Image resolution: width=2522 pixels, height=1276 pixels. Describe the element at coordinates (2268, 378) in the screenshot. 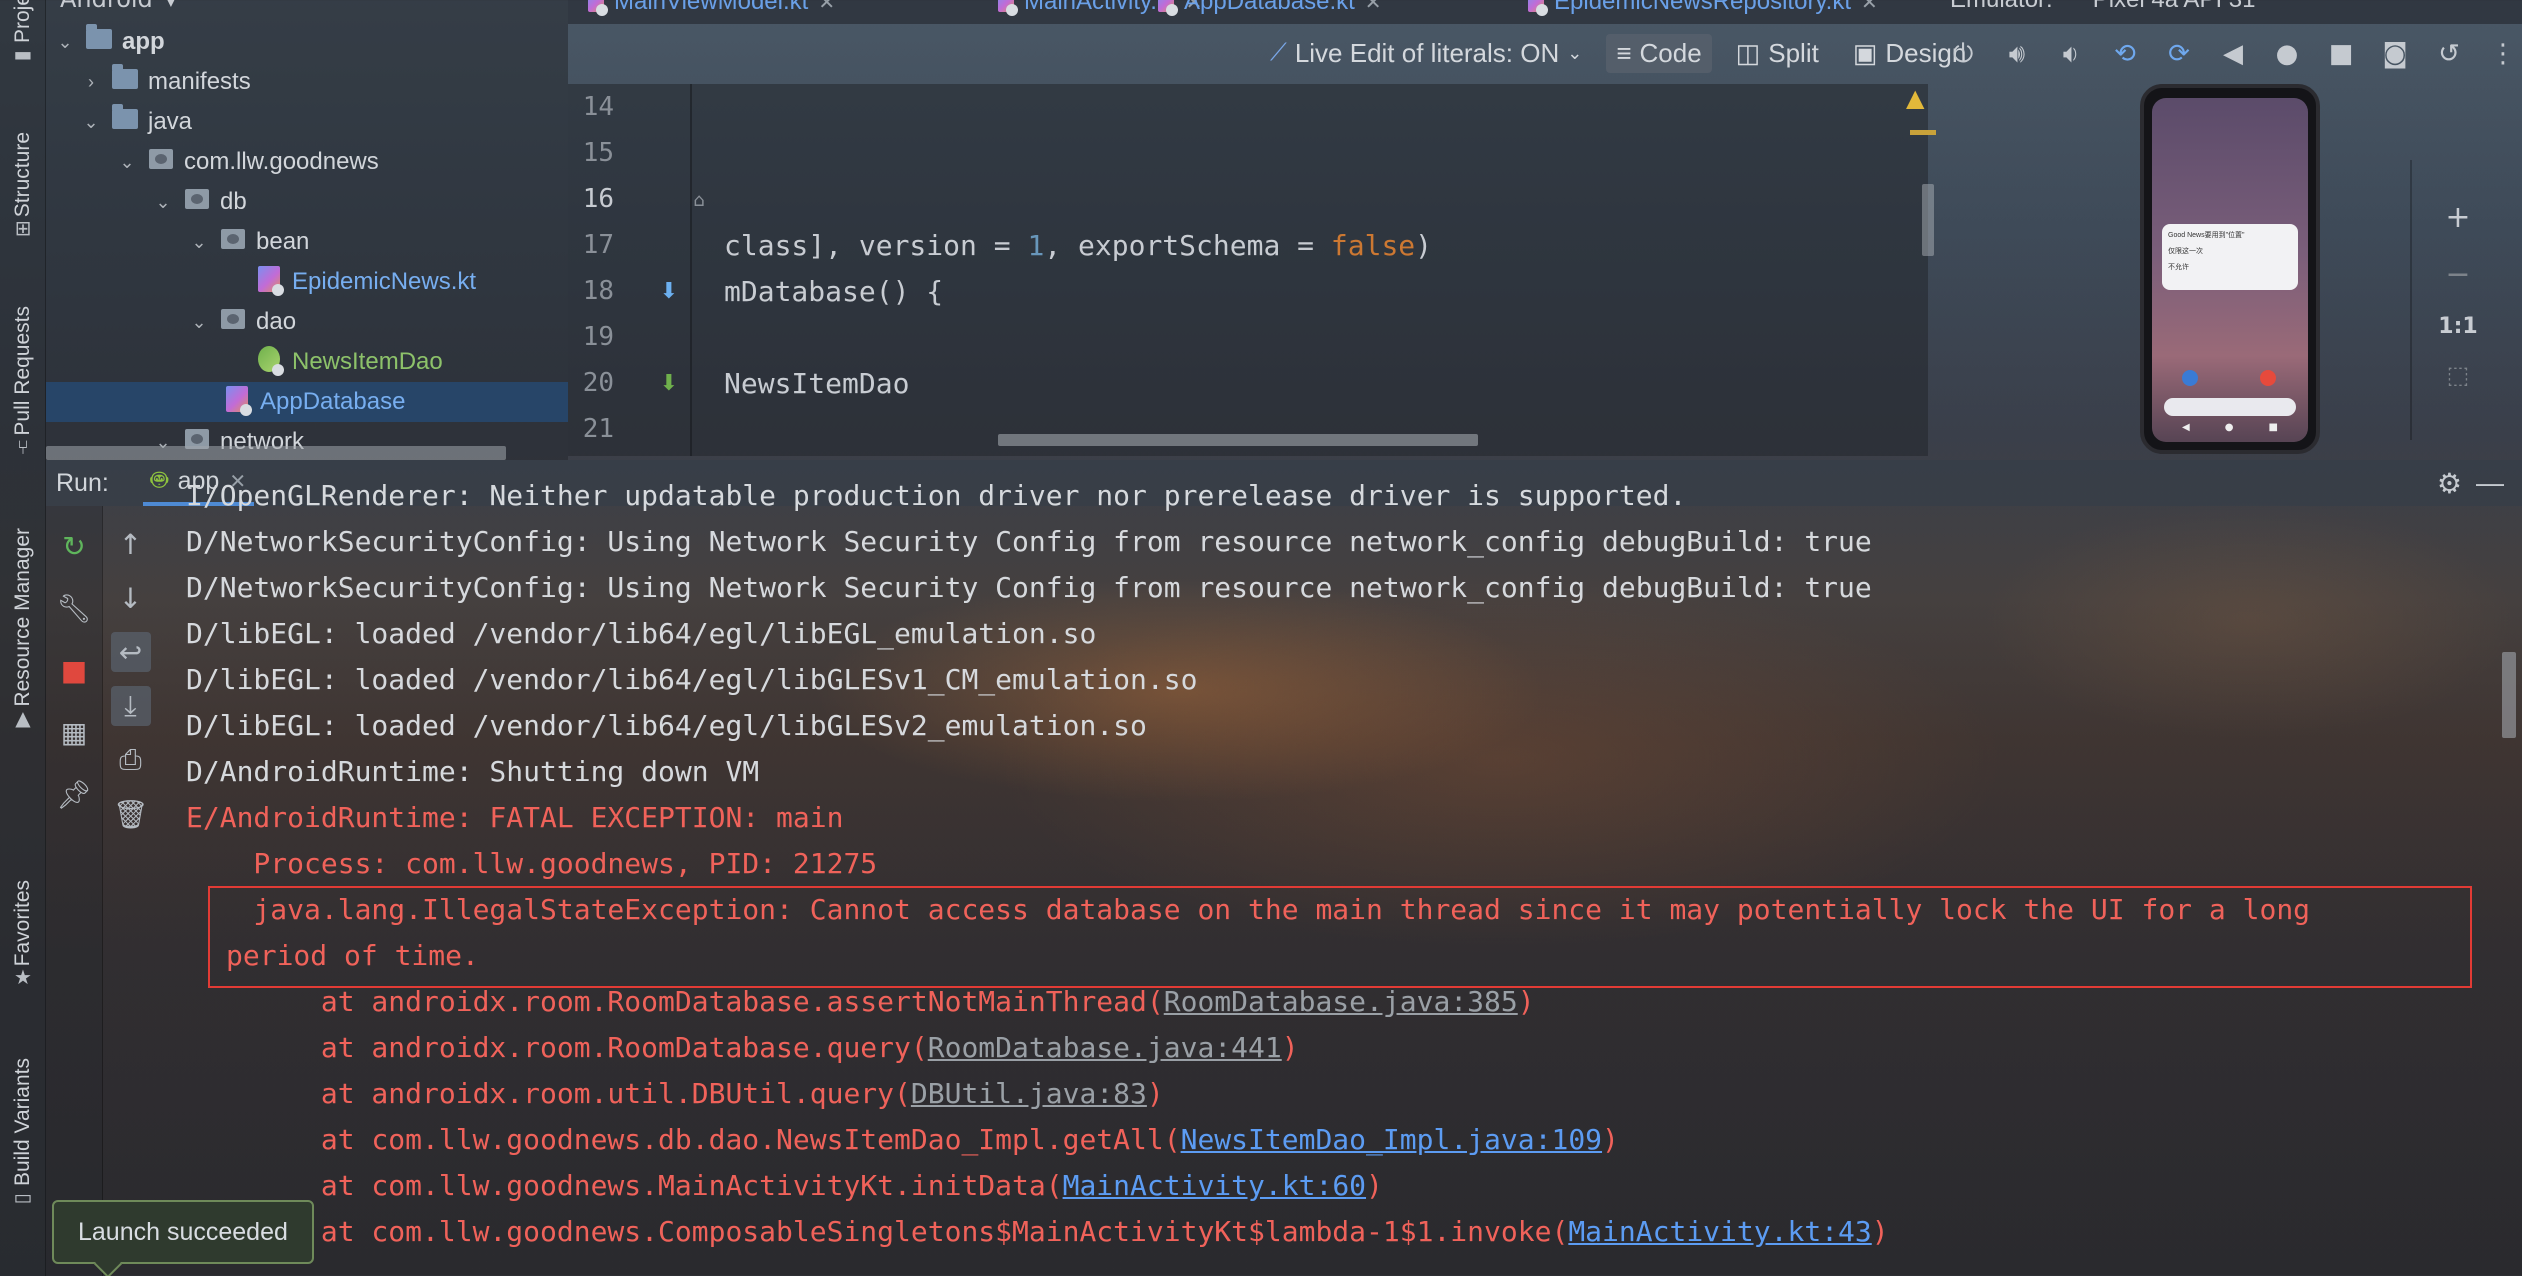

I see `chrome-icon` at that location.